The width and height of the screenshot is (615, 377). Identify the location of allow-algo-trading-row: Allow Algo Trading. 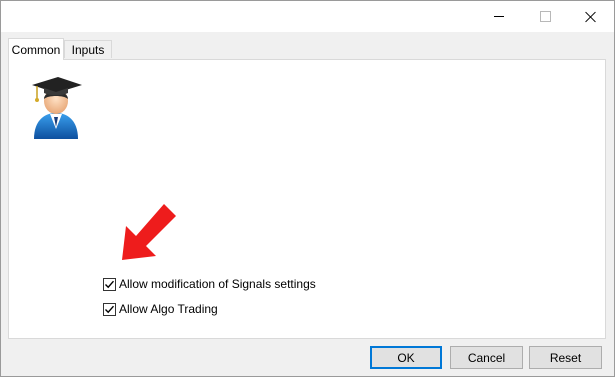
(160, 309).